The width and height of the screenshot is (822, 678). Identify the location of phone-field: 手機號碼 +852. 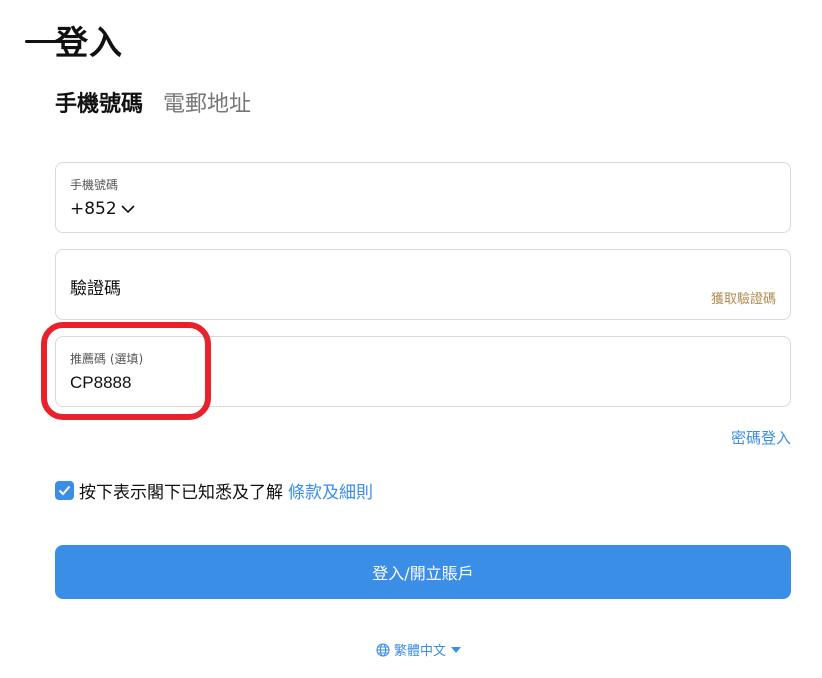
(423, 197).